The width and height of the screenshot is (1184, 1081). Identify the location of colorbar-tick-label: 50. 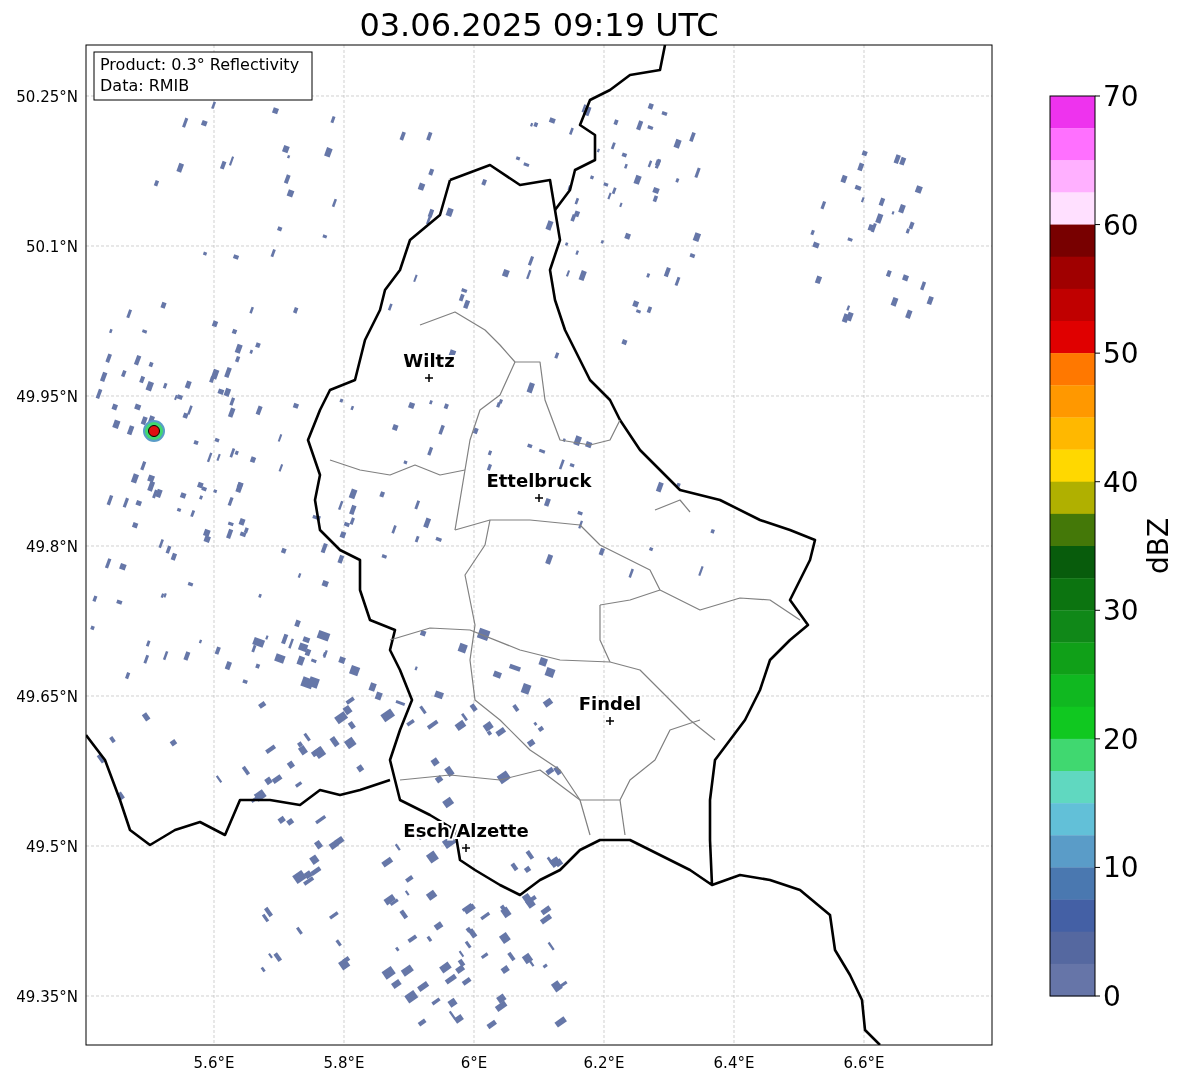
(1121, 354).